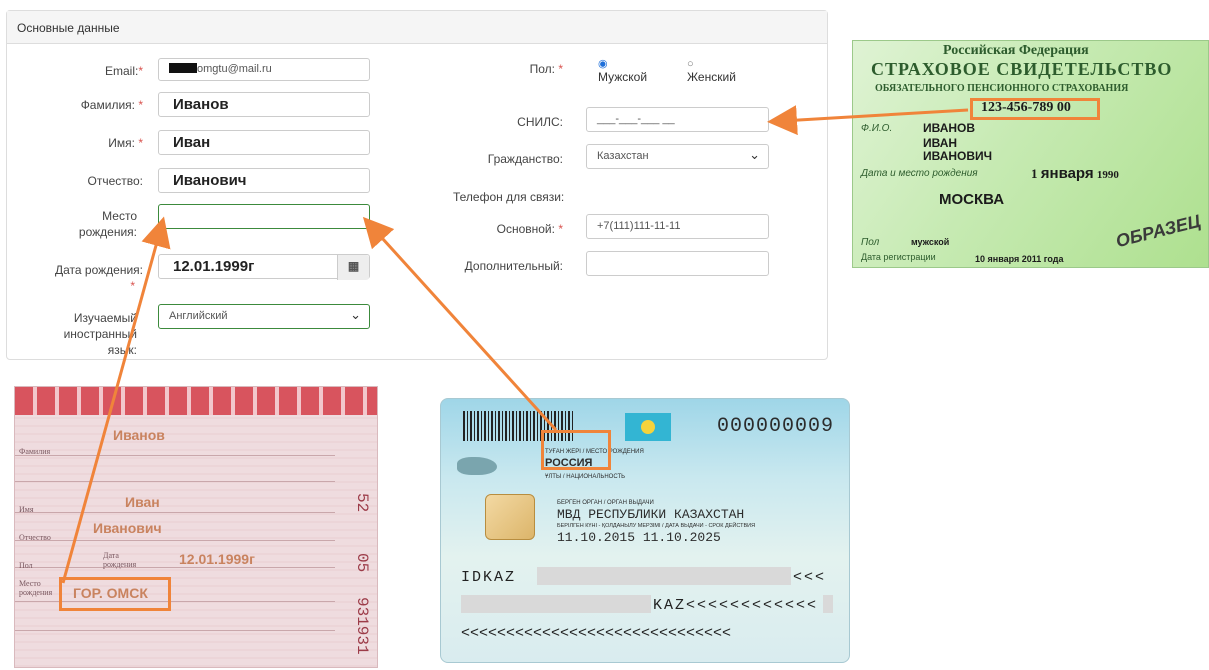 Image resolution: width=1209 pixels, height=670 pixels. I want to click on language-label: Изучаемый иностранный язык:, so click(100, 334).